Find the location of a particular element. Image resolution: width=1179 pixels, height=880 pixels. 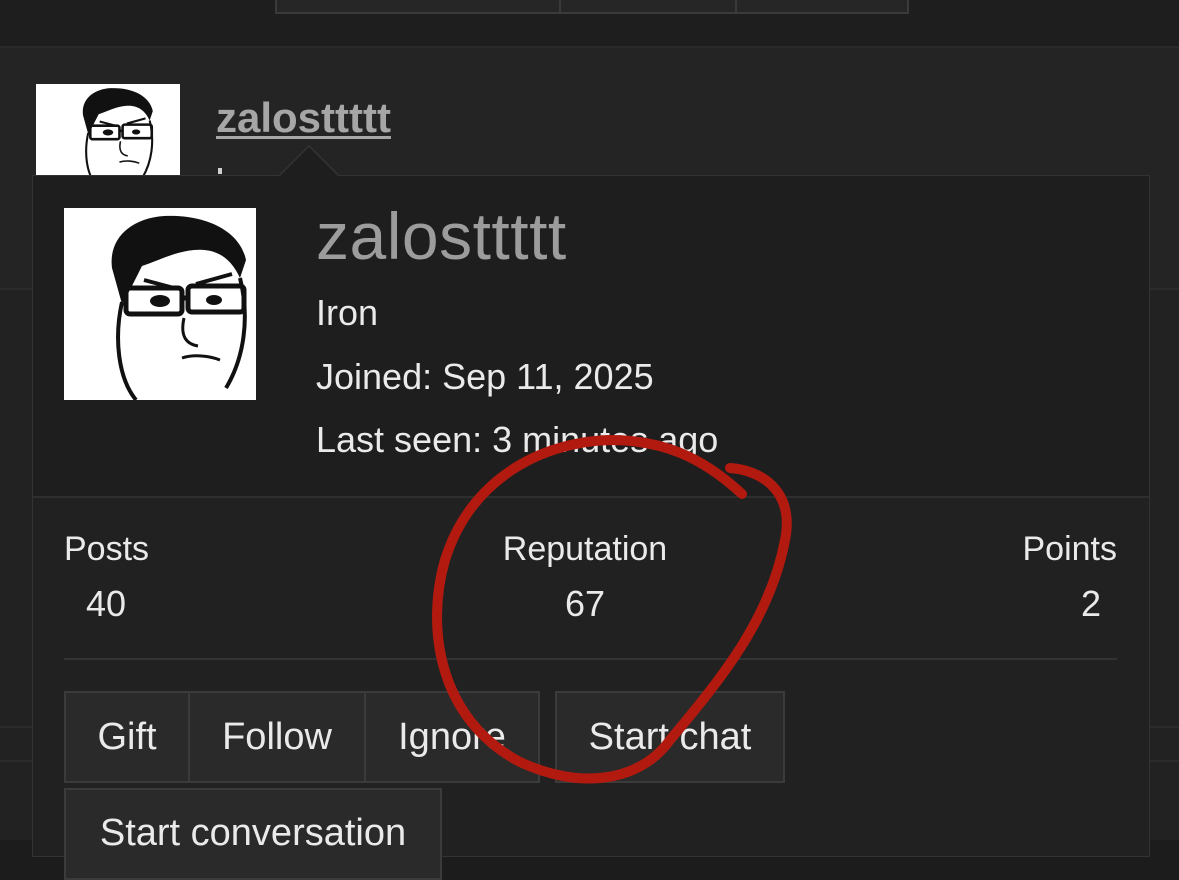

stat-points: Points 2 is located at coordinates (1070, 577).